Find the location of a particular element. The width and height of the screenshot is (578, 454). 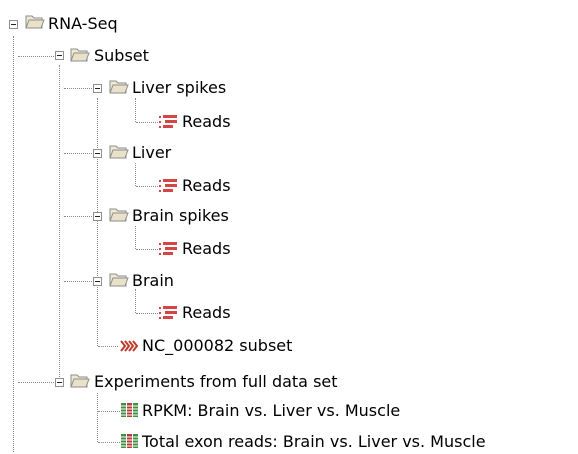

brain-spikes-reads-branch is located at coordinates (147, 249).